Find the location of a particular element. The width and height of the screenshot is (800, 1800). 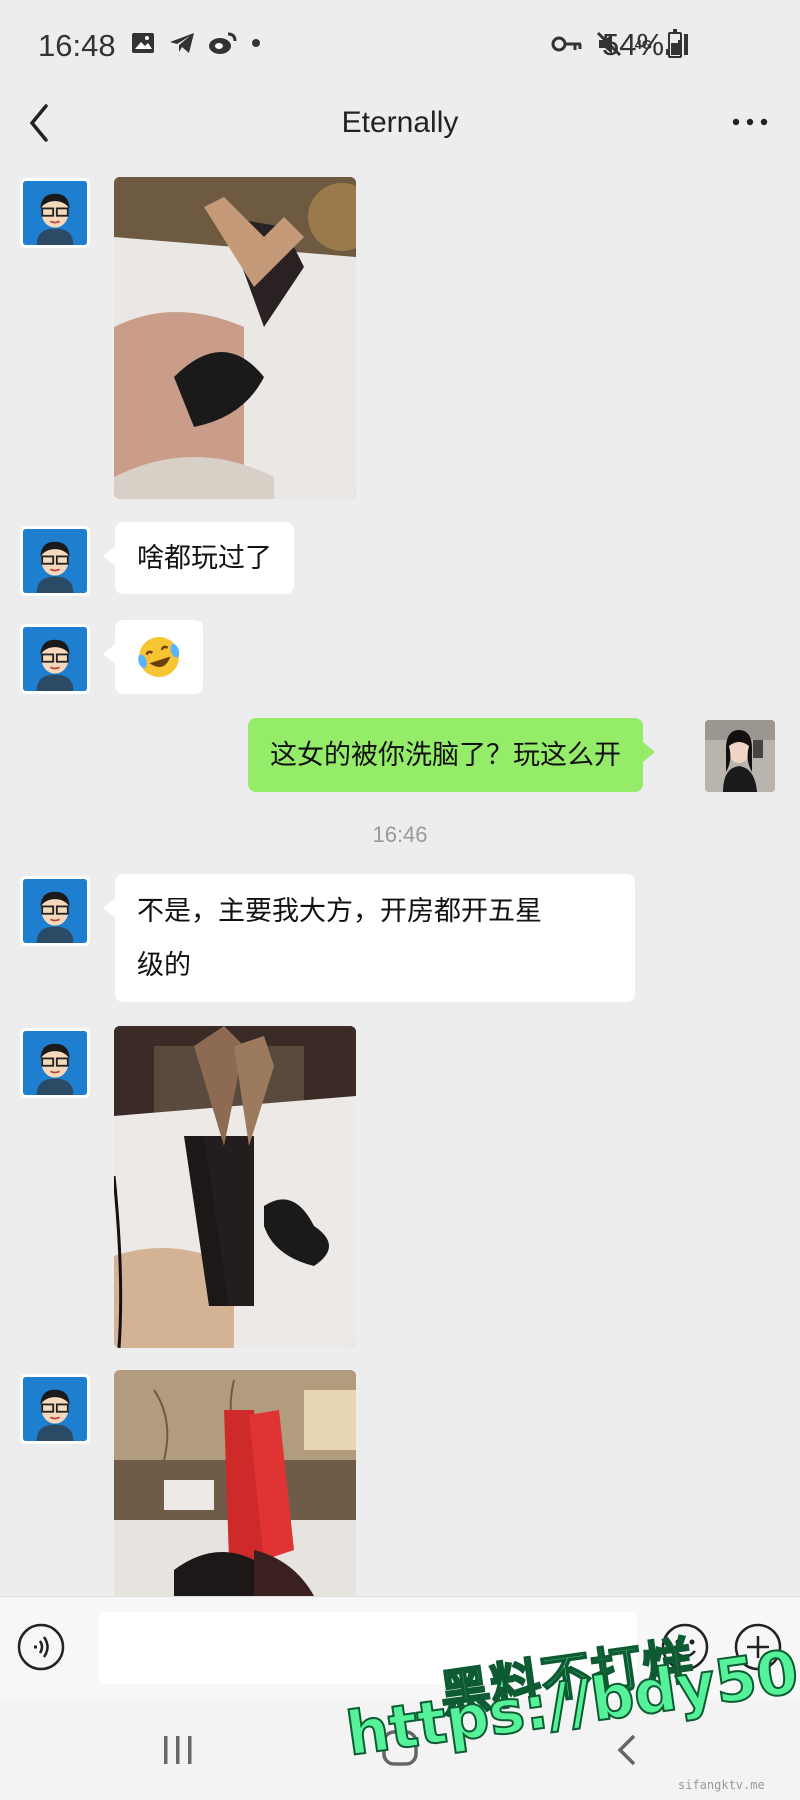

message-bubble-text-multiline: 不是，主要我大方，开房都开五星 级的 is located at coordinates (369, 938).